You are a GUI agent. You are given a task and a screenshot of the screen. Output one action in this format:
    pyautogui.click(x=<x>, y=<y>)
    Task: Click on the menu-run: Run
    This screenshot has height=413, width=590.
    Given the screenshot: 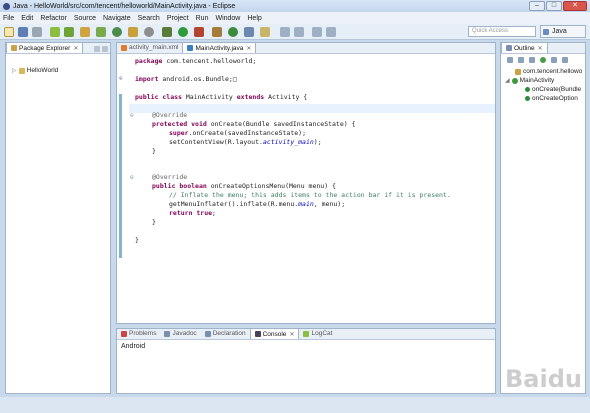 What is the action you would take?
    pyautogui.click(x=202, y=18)
    